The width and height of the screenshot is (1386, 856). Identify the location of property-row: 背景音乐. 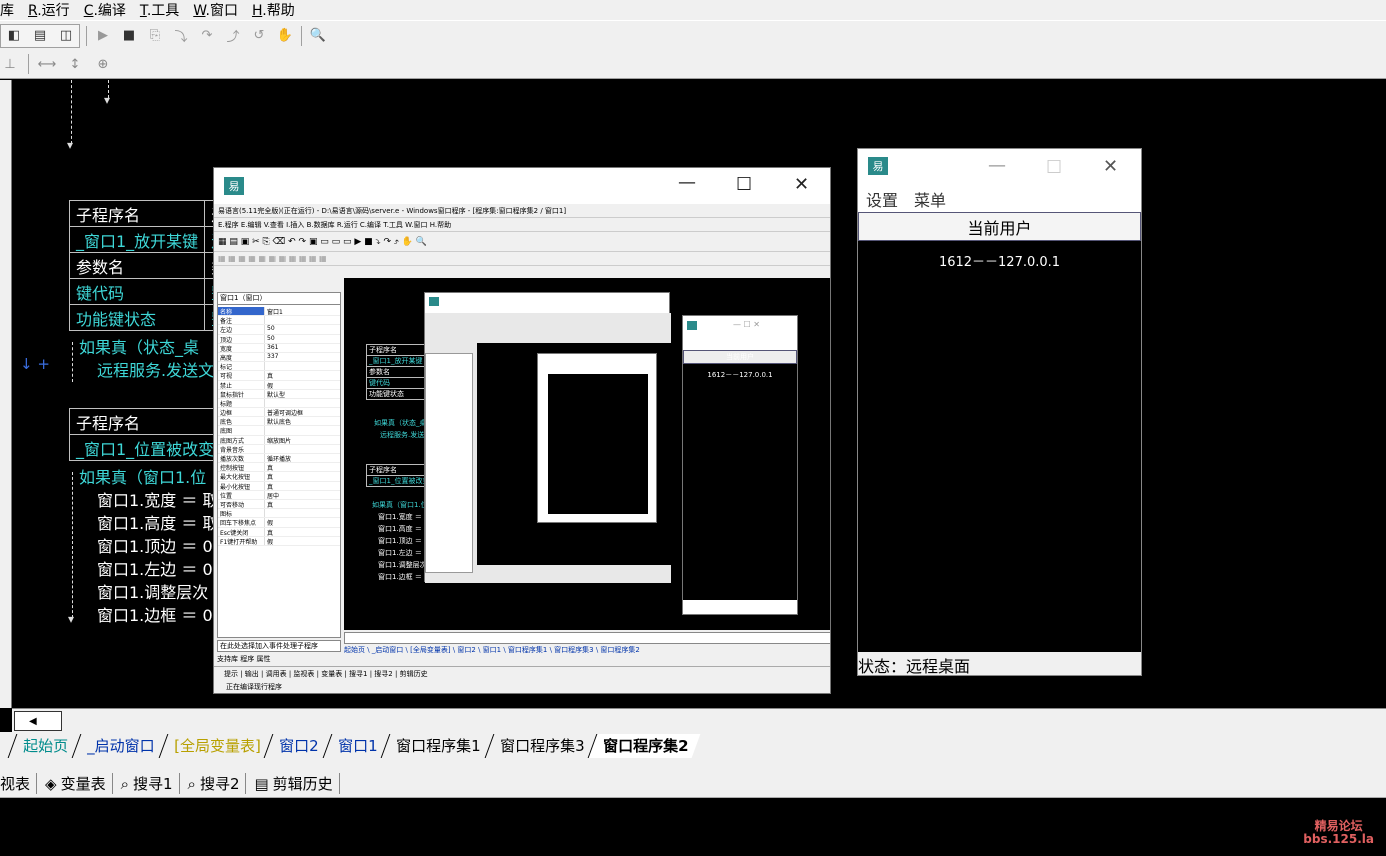
(279, 449).